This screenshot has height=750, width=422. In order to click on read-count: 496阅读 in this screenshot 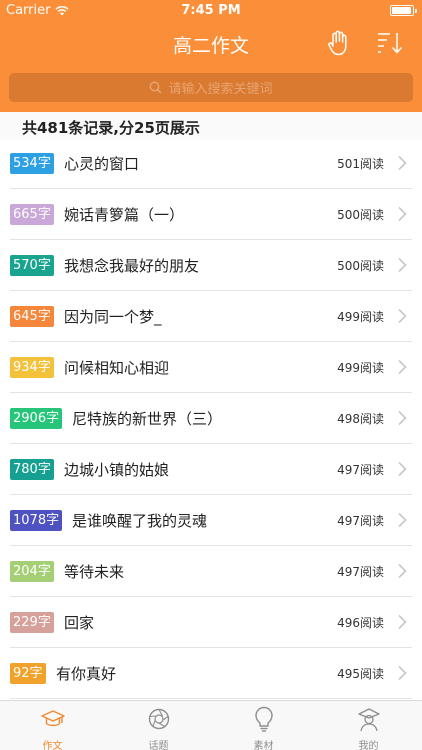, I will do `click(360, 623)`.